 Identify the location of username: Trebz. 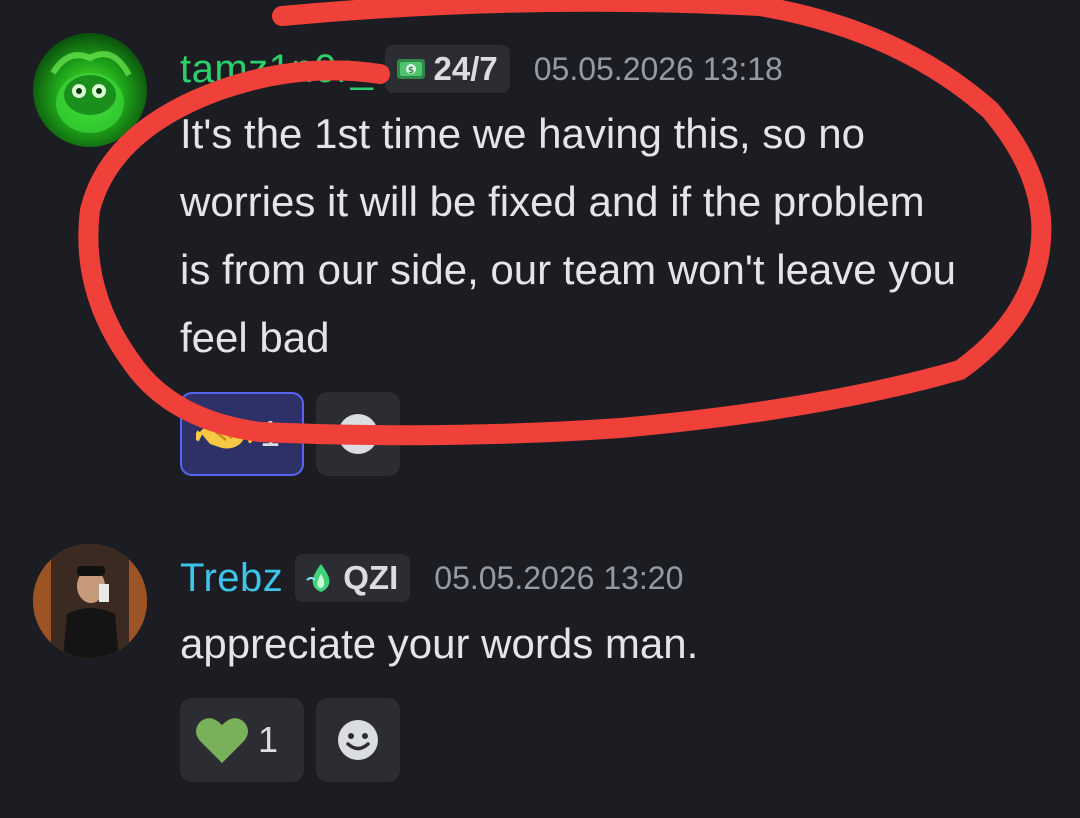
(231, 578).